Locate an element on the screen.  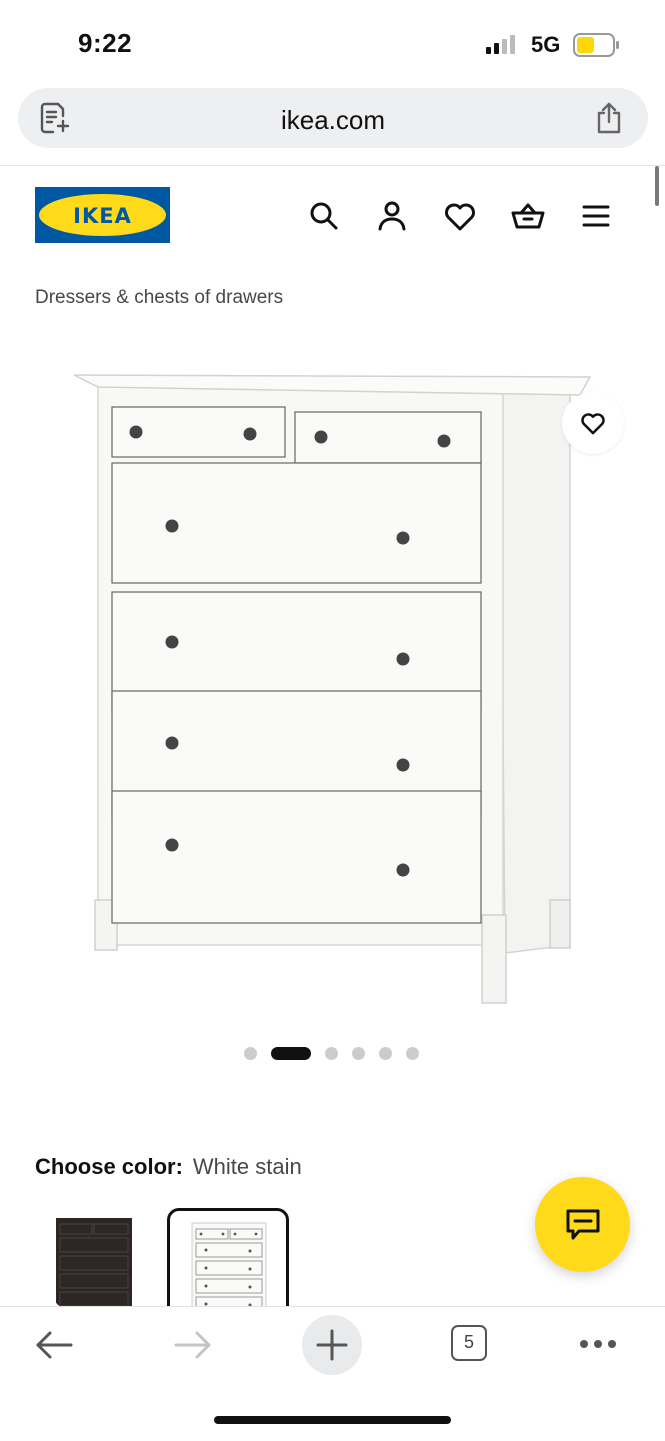
heart-icon is located at coordinates (593, 424).